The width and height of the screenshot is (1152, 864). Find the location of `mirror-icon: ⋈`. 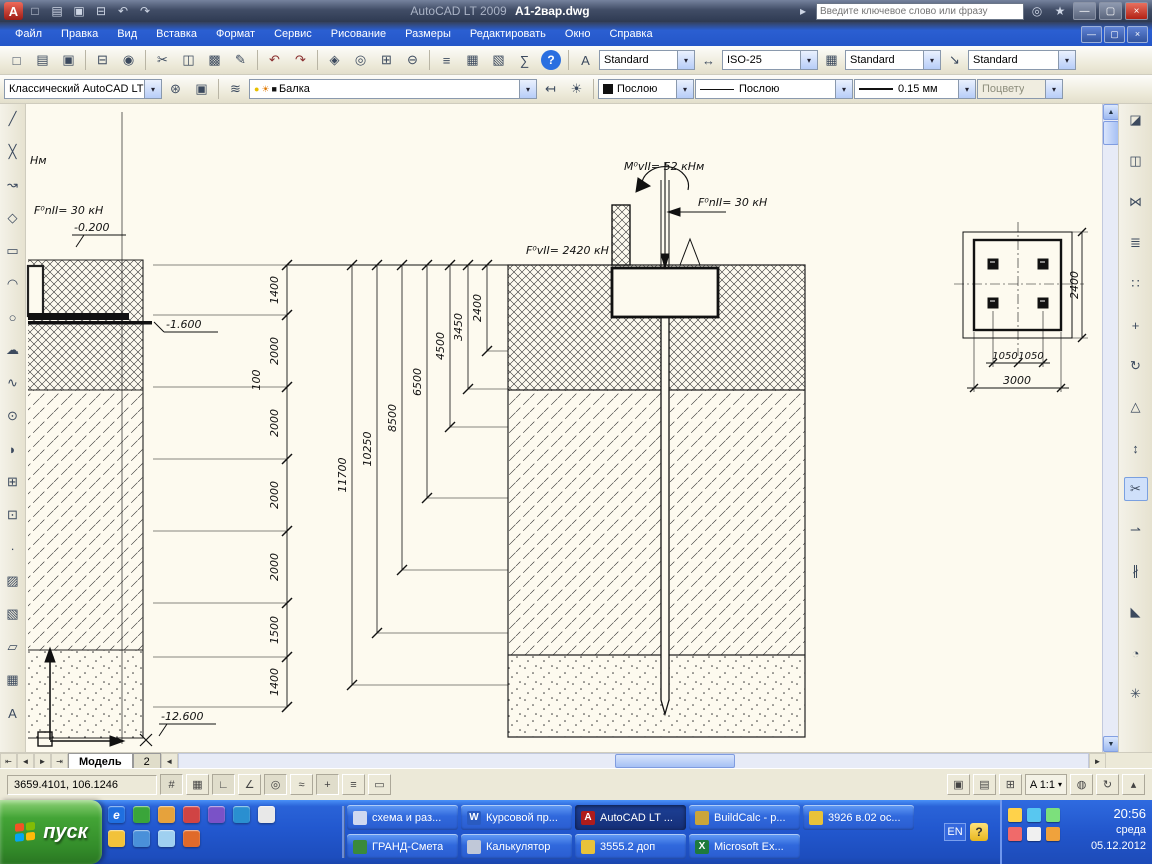

mirror-icon: ⋈ is located at coordinates (1136, 202).